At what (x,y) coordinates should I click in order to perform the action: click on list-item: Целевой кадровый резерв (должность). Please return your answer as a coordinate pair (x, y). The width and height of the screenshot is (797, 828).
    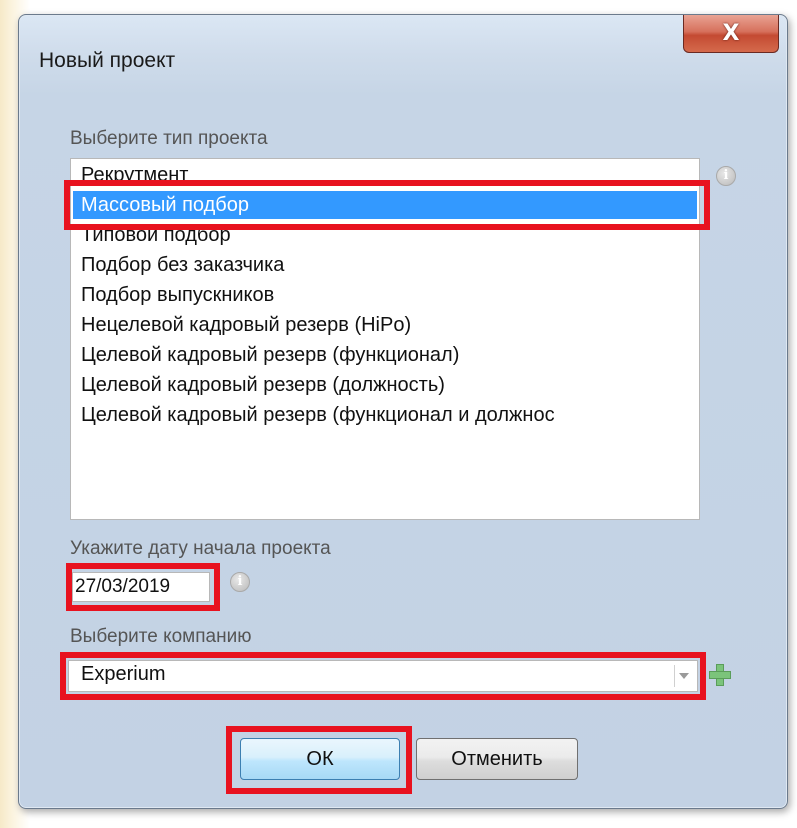
    Looking at the image, I should click on (263, 385).